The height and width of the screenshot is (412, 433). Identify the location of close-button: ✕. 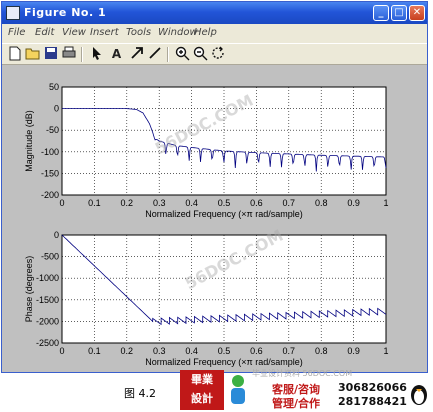
(417, 13).